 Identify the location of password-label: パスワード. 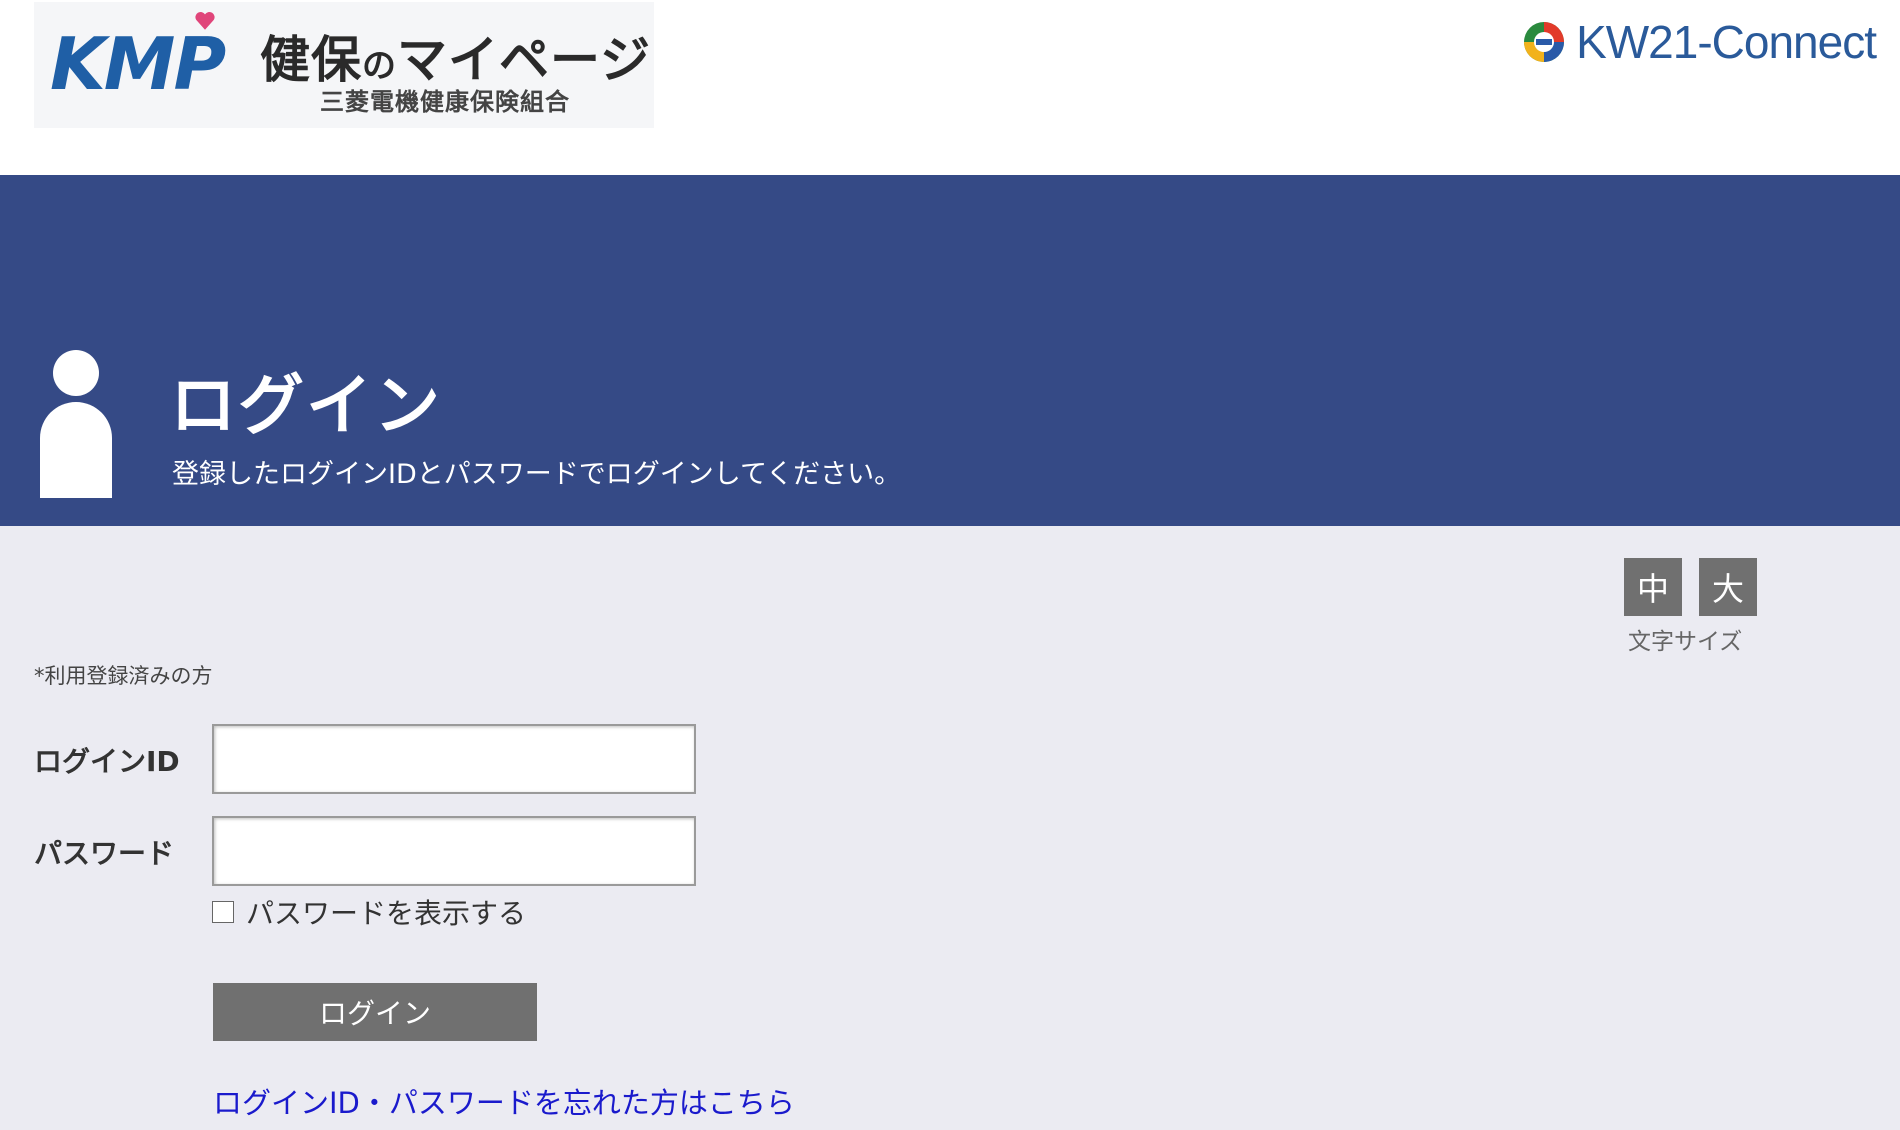
(104, 853).